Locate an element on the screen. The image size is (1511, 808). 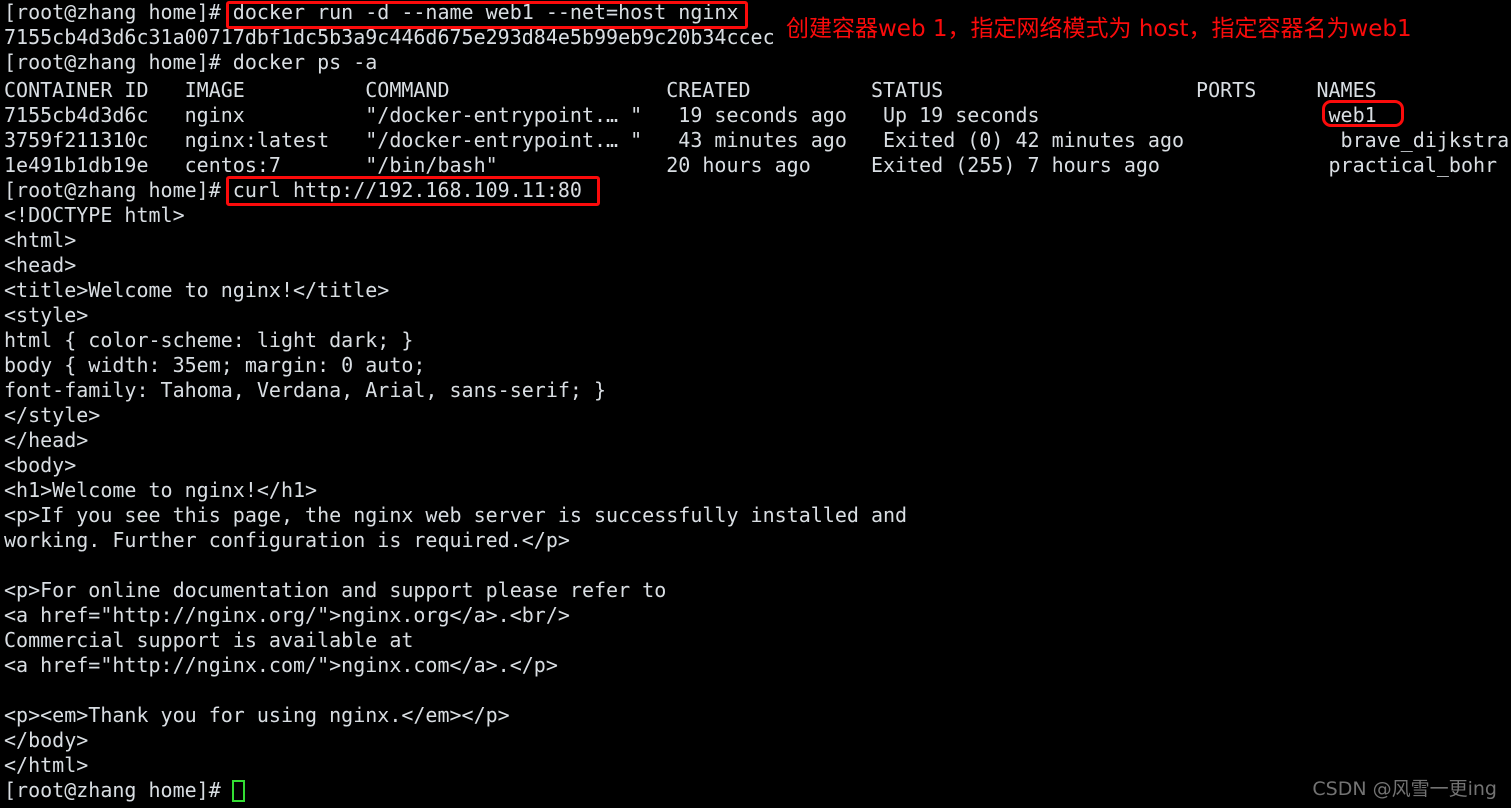
terminal-line-css-body-rule: body { width: 35em; margin: 0 auto; is located at coordinates (215, 365).